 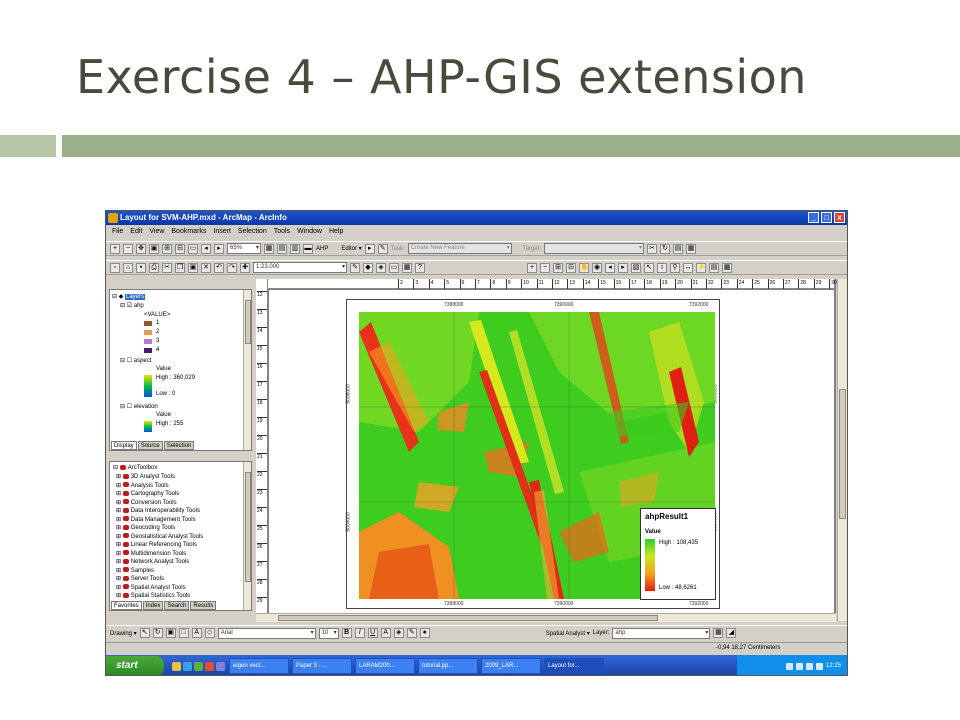 What do you see at coordinates (359, 633) in the screenshot?
I see `italic-icon: I` at bounding box center [359, 633].